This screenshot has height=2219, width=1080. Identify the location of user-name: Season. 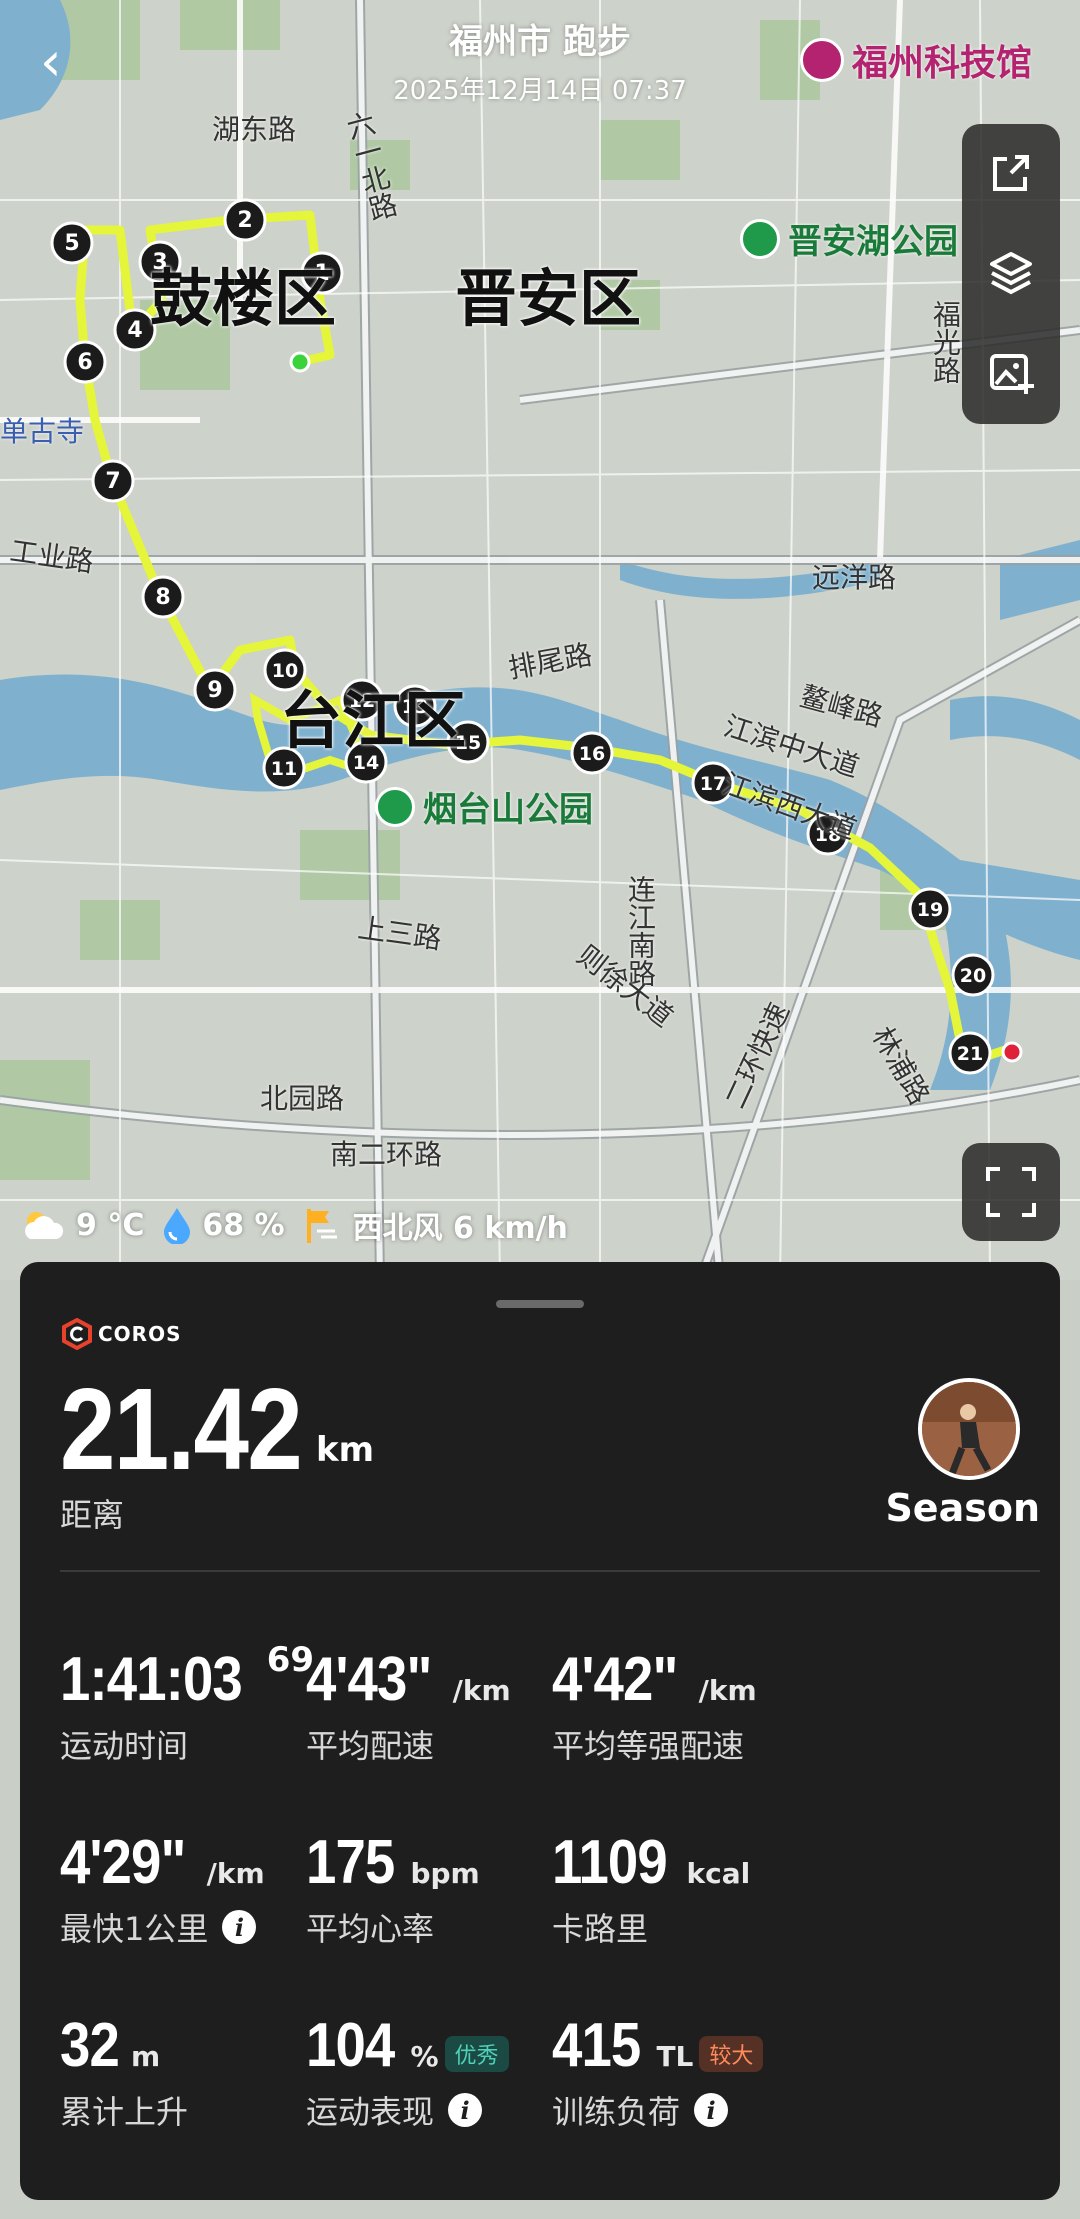
(962, 1508).